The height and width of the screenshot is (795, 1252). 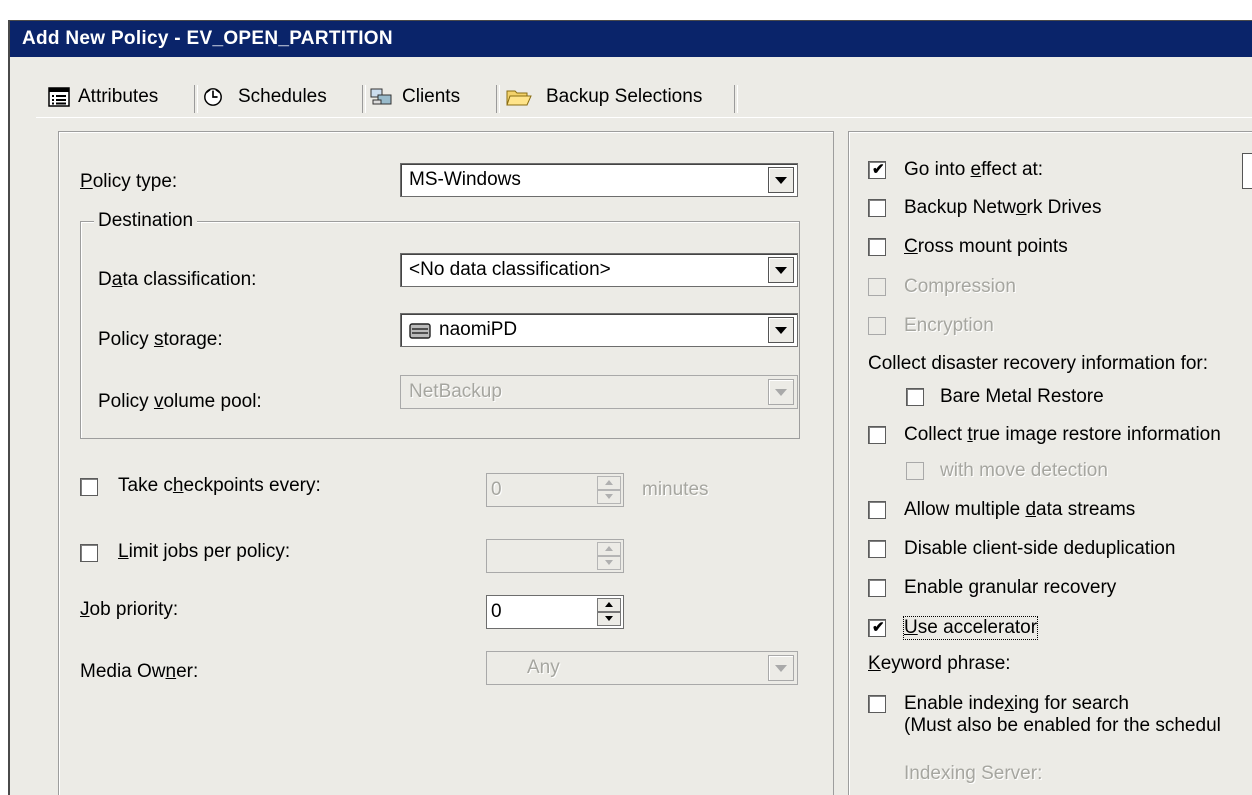 I want to click on media-owner-value: Any, so click(x=543, y=667).